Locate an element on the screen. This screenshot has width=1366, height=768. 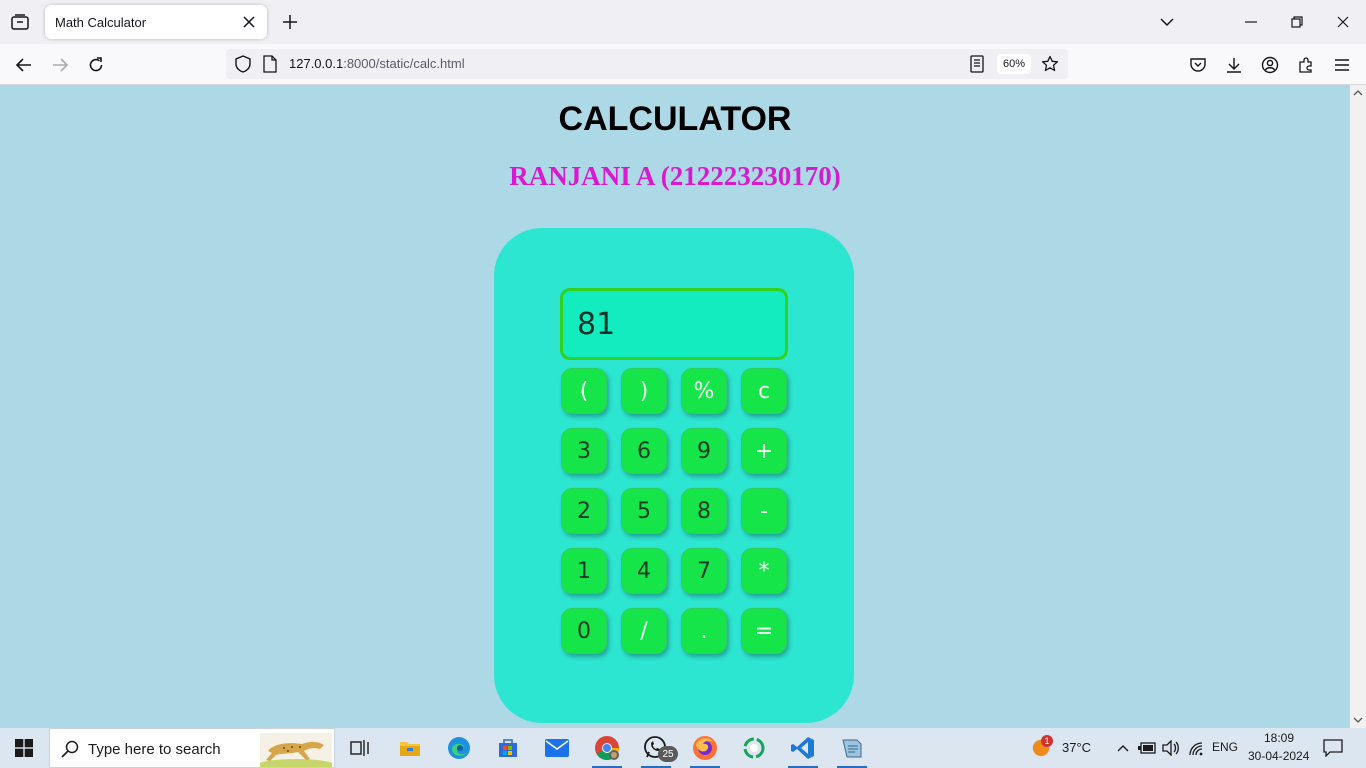
display-value: 81 is located at coordinates (596, 324).